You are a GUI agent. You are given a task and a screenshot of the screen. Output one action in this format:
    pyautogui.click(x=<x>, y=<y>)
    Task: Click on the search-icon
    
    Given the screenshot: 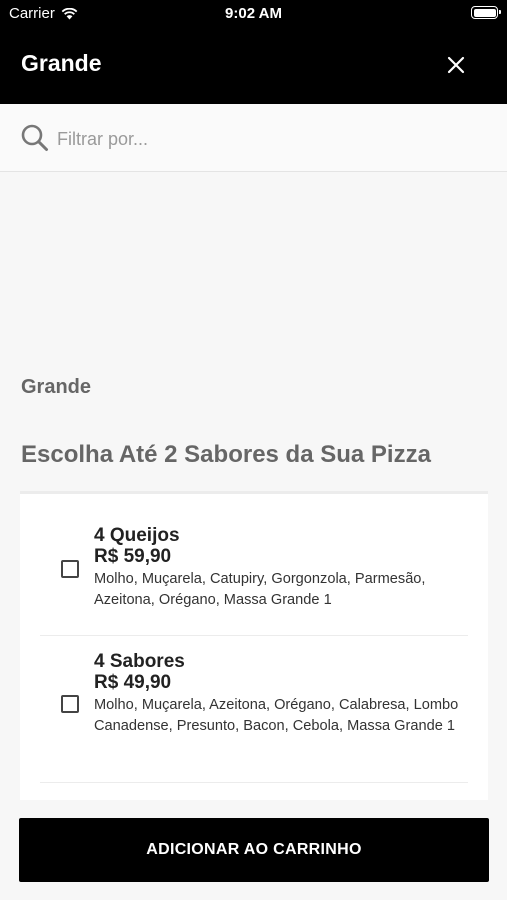 What is the action you would take?
    pyautogui.click(x=34, y=137)
    